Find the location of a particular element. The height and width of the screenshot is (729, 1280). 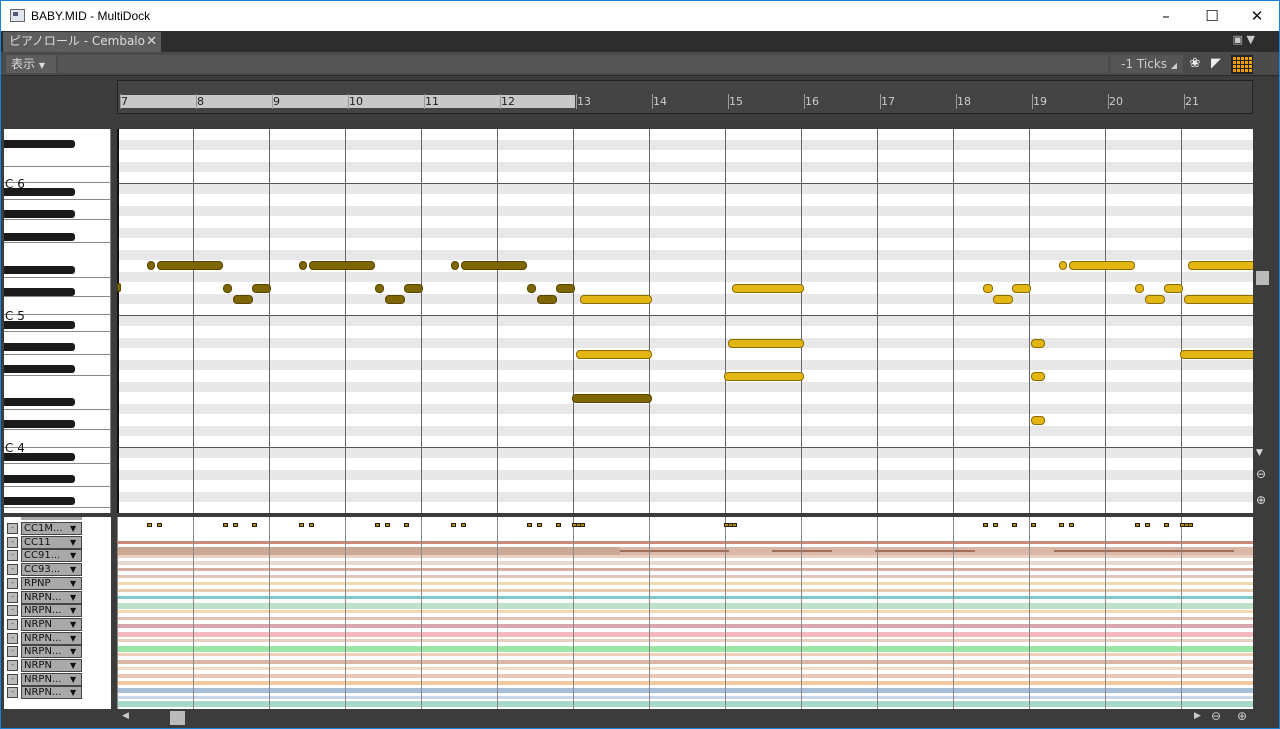

palette-icon: ❀ is located at coordinates (1195, 64).